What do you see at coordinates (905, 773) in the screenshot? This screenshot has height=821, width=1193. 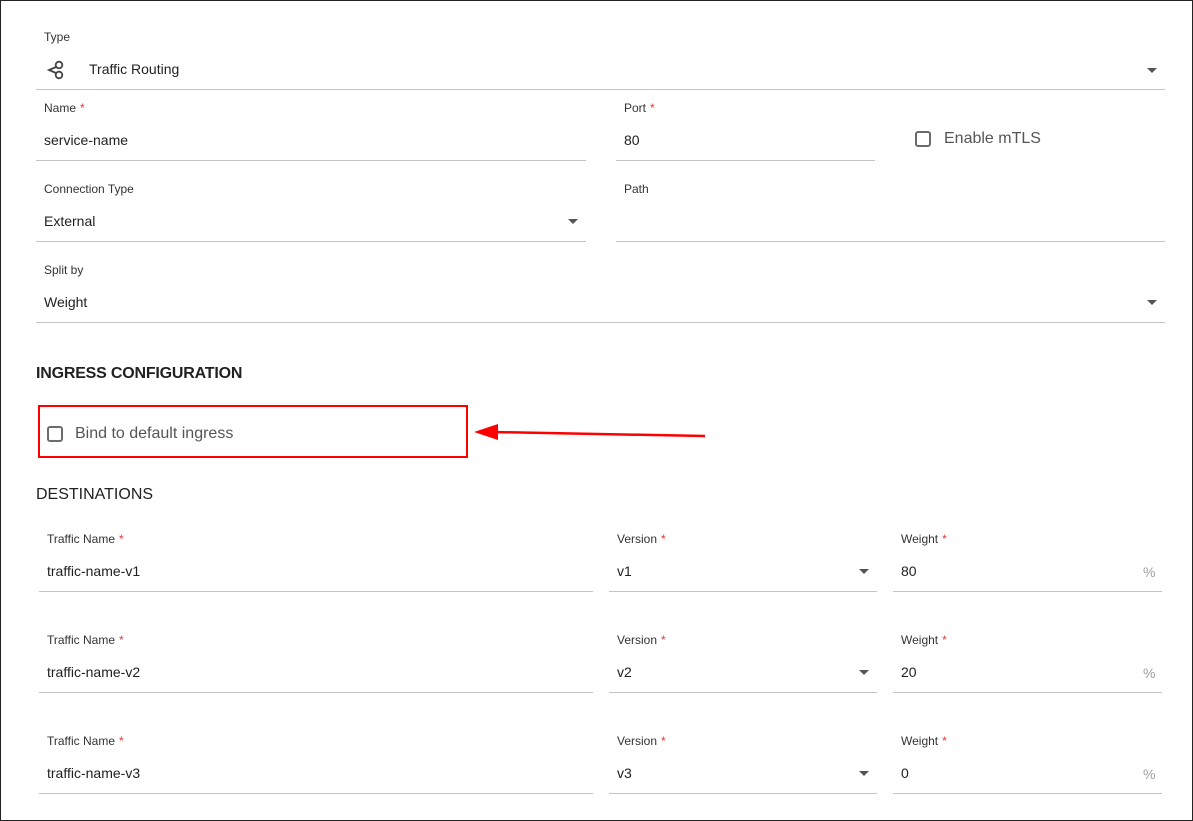 I see `weight-input: 0` at bounding box center [905, 773].